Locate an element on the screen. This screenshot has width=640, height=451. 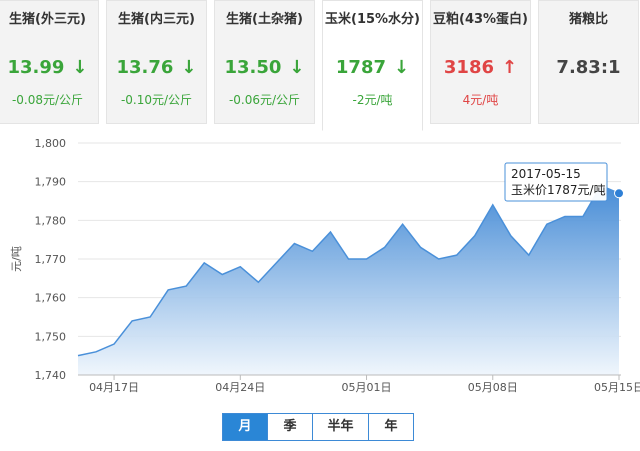
card-title: 玉米(15%水分) is located at coordinates (372, 19).